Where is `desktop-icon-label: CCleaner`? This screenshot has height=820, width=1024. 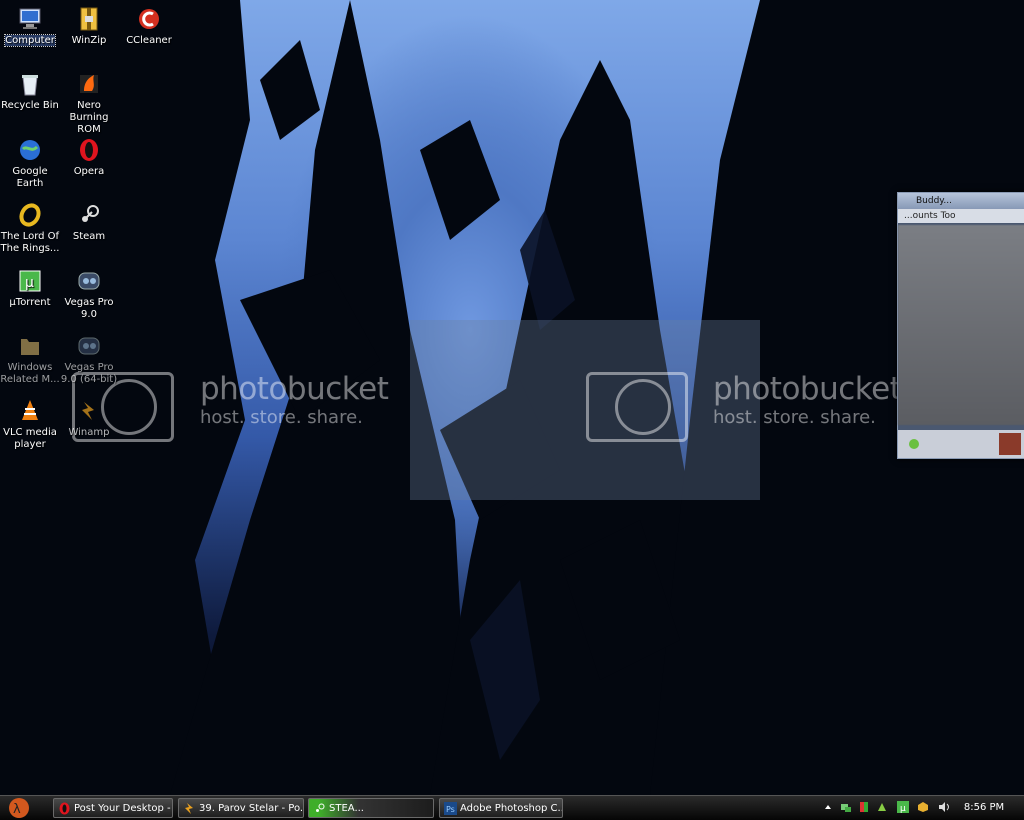 desktop-icon-label: CCleaner is located at coordinates (149, 40).